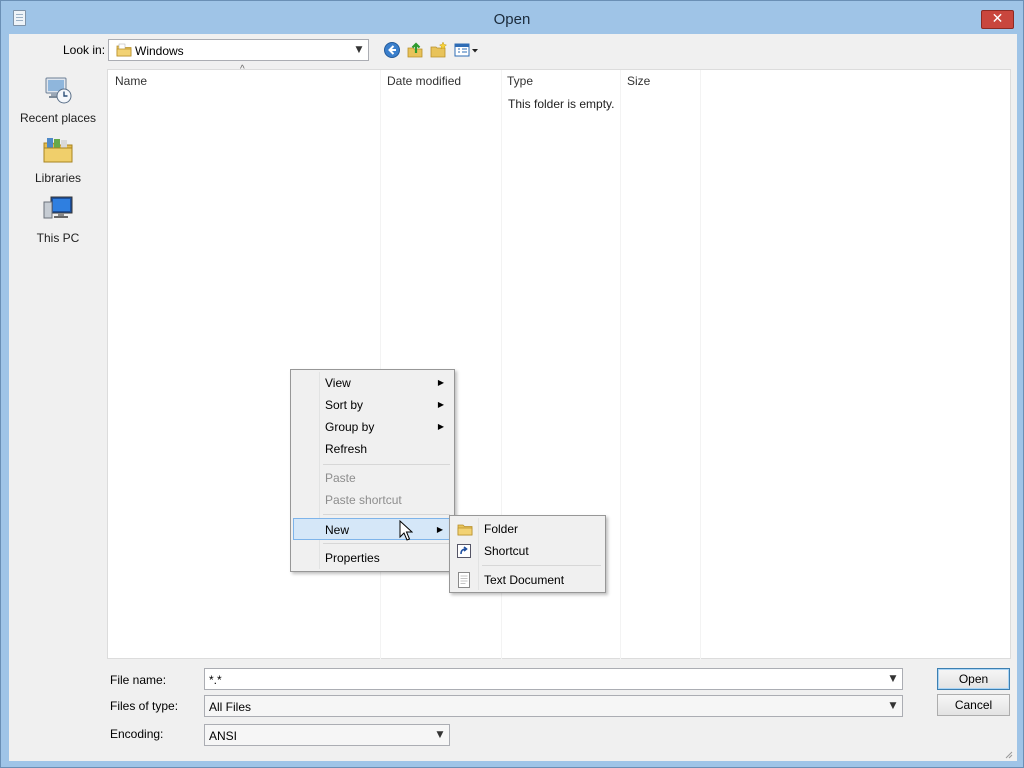 The image size is (1024, 768). Describe the element at coordinates (338, 383) in the screenshot. I see `menu-item-label: View` at that location.